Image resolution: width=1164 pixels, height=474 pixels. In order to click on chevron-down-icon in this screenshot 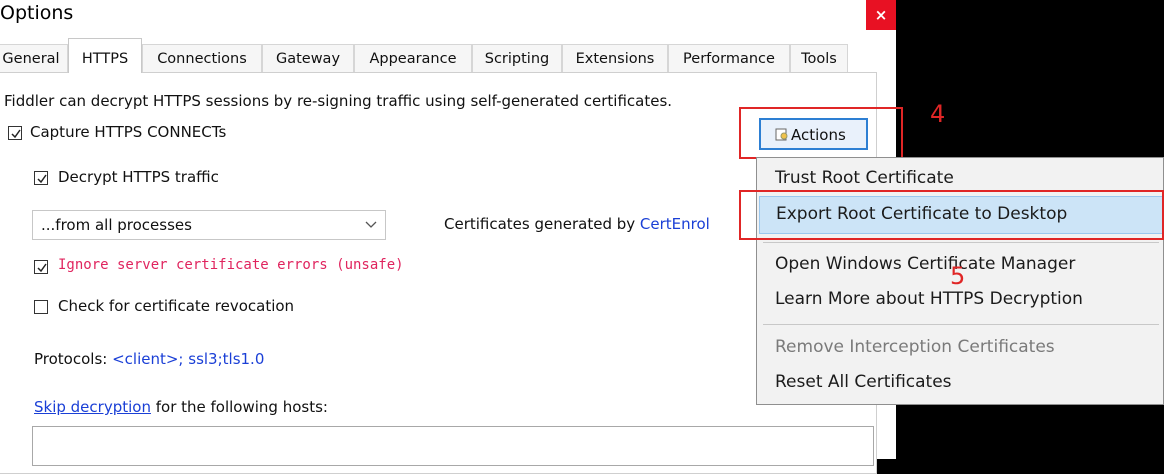, I will do `click(371, 224)`.